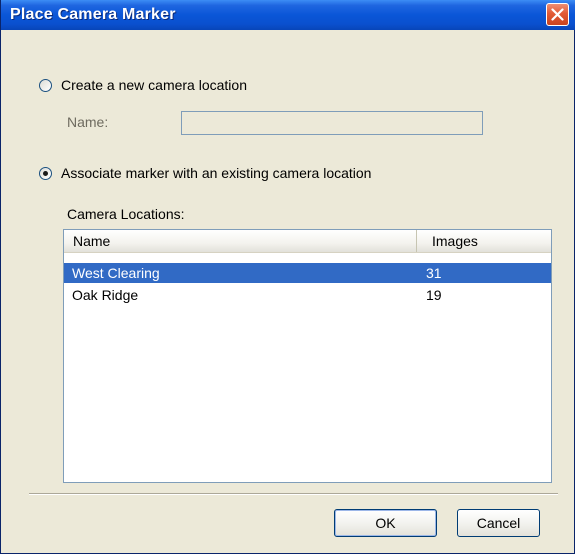 The width and height of the screenshot is (575, 554). I want to click on button-separator, so click(293, 494).